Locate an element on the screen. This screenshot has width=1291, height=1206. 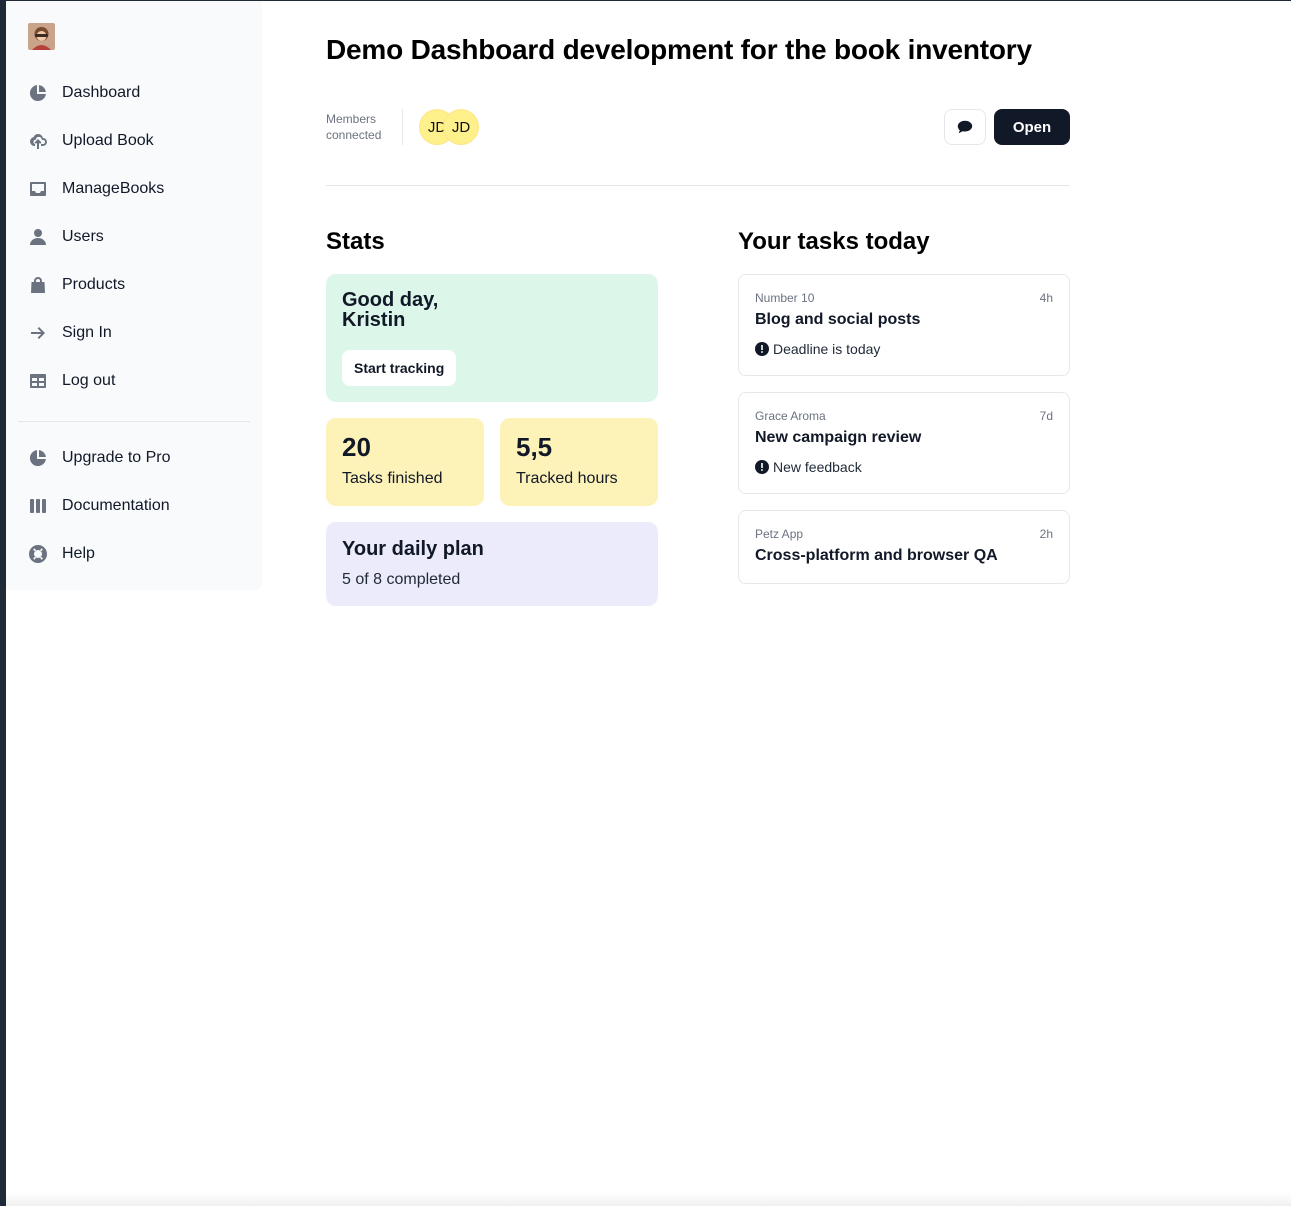
task-title: Blog and social posts is located at coordinates (838, 319).